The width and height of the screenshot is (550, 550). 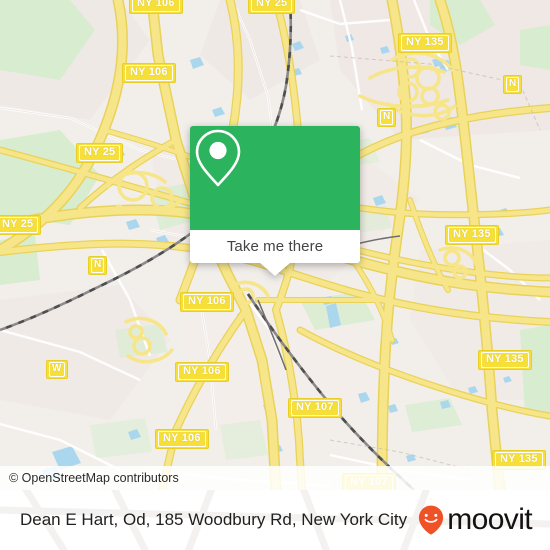 What do you see at coordinates (89, 478) in the screenshot?
I see `openstreetmap-attribution: © OpenStreetMap contributors` at bounding box center [89, 478].